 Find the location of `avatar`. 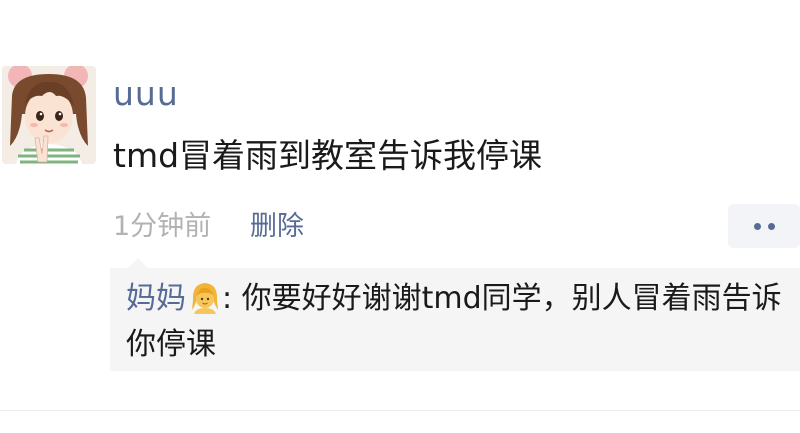

avatar is located at coordinates (49, 115).